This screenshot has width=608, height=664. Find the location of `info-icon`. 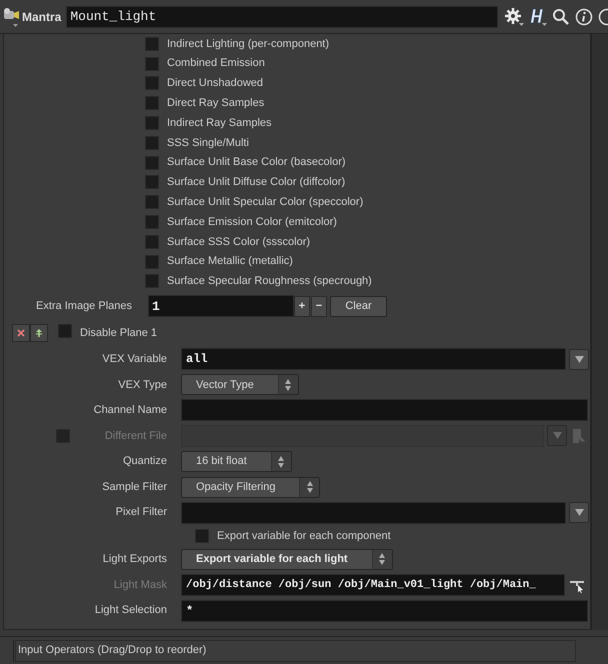

info-icon is located at coordinates (584, 17).